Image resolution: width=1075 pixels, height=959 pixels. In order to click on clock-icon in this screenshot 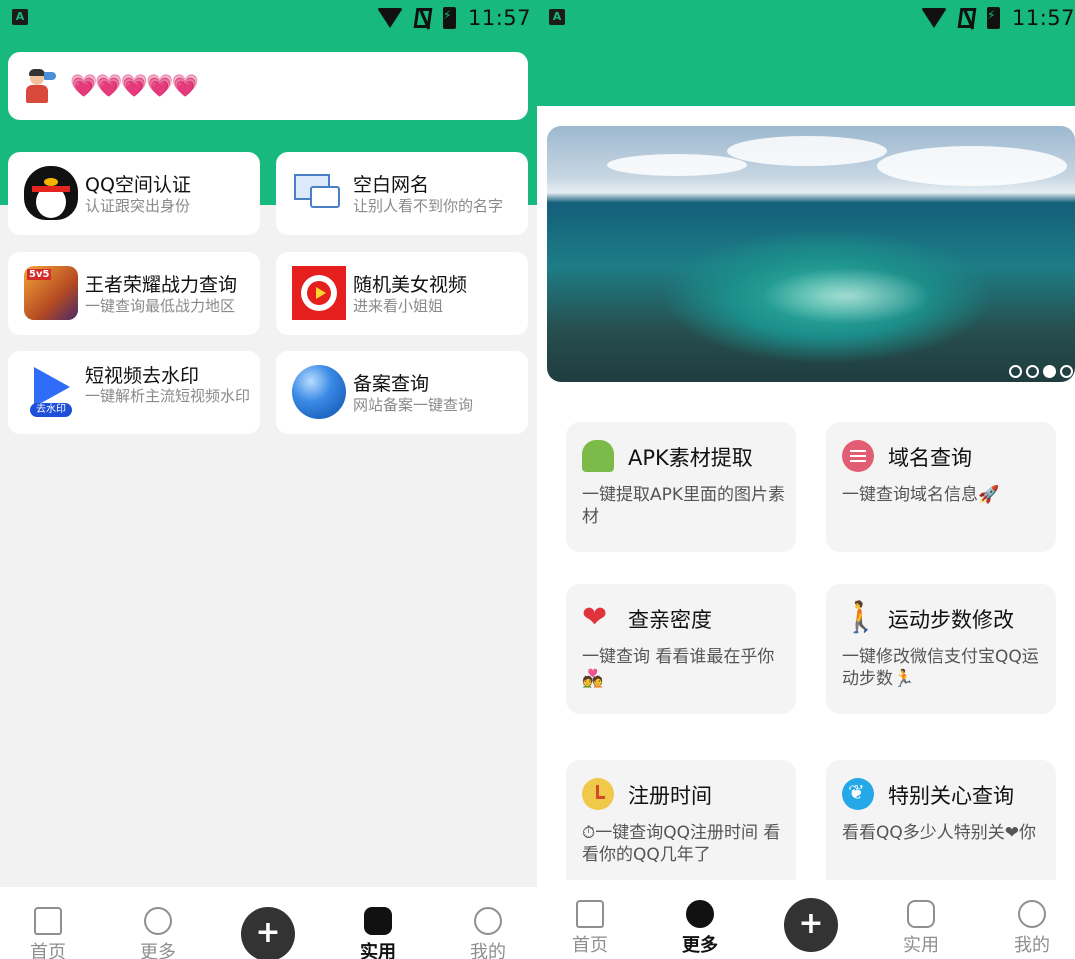, I will do `click(598, 794)`.